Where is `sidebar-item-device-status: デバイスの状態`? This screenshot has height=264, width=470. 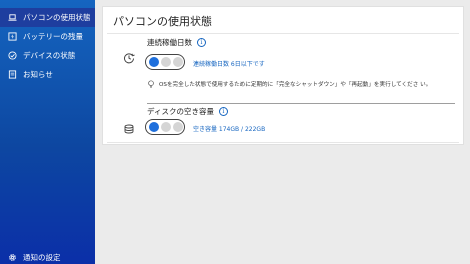 sidebar-item-device-status: デバイスの状態 is located at coordinates (47, 55).